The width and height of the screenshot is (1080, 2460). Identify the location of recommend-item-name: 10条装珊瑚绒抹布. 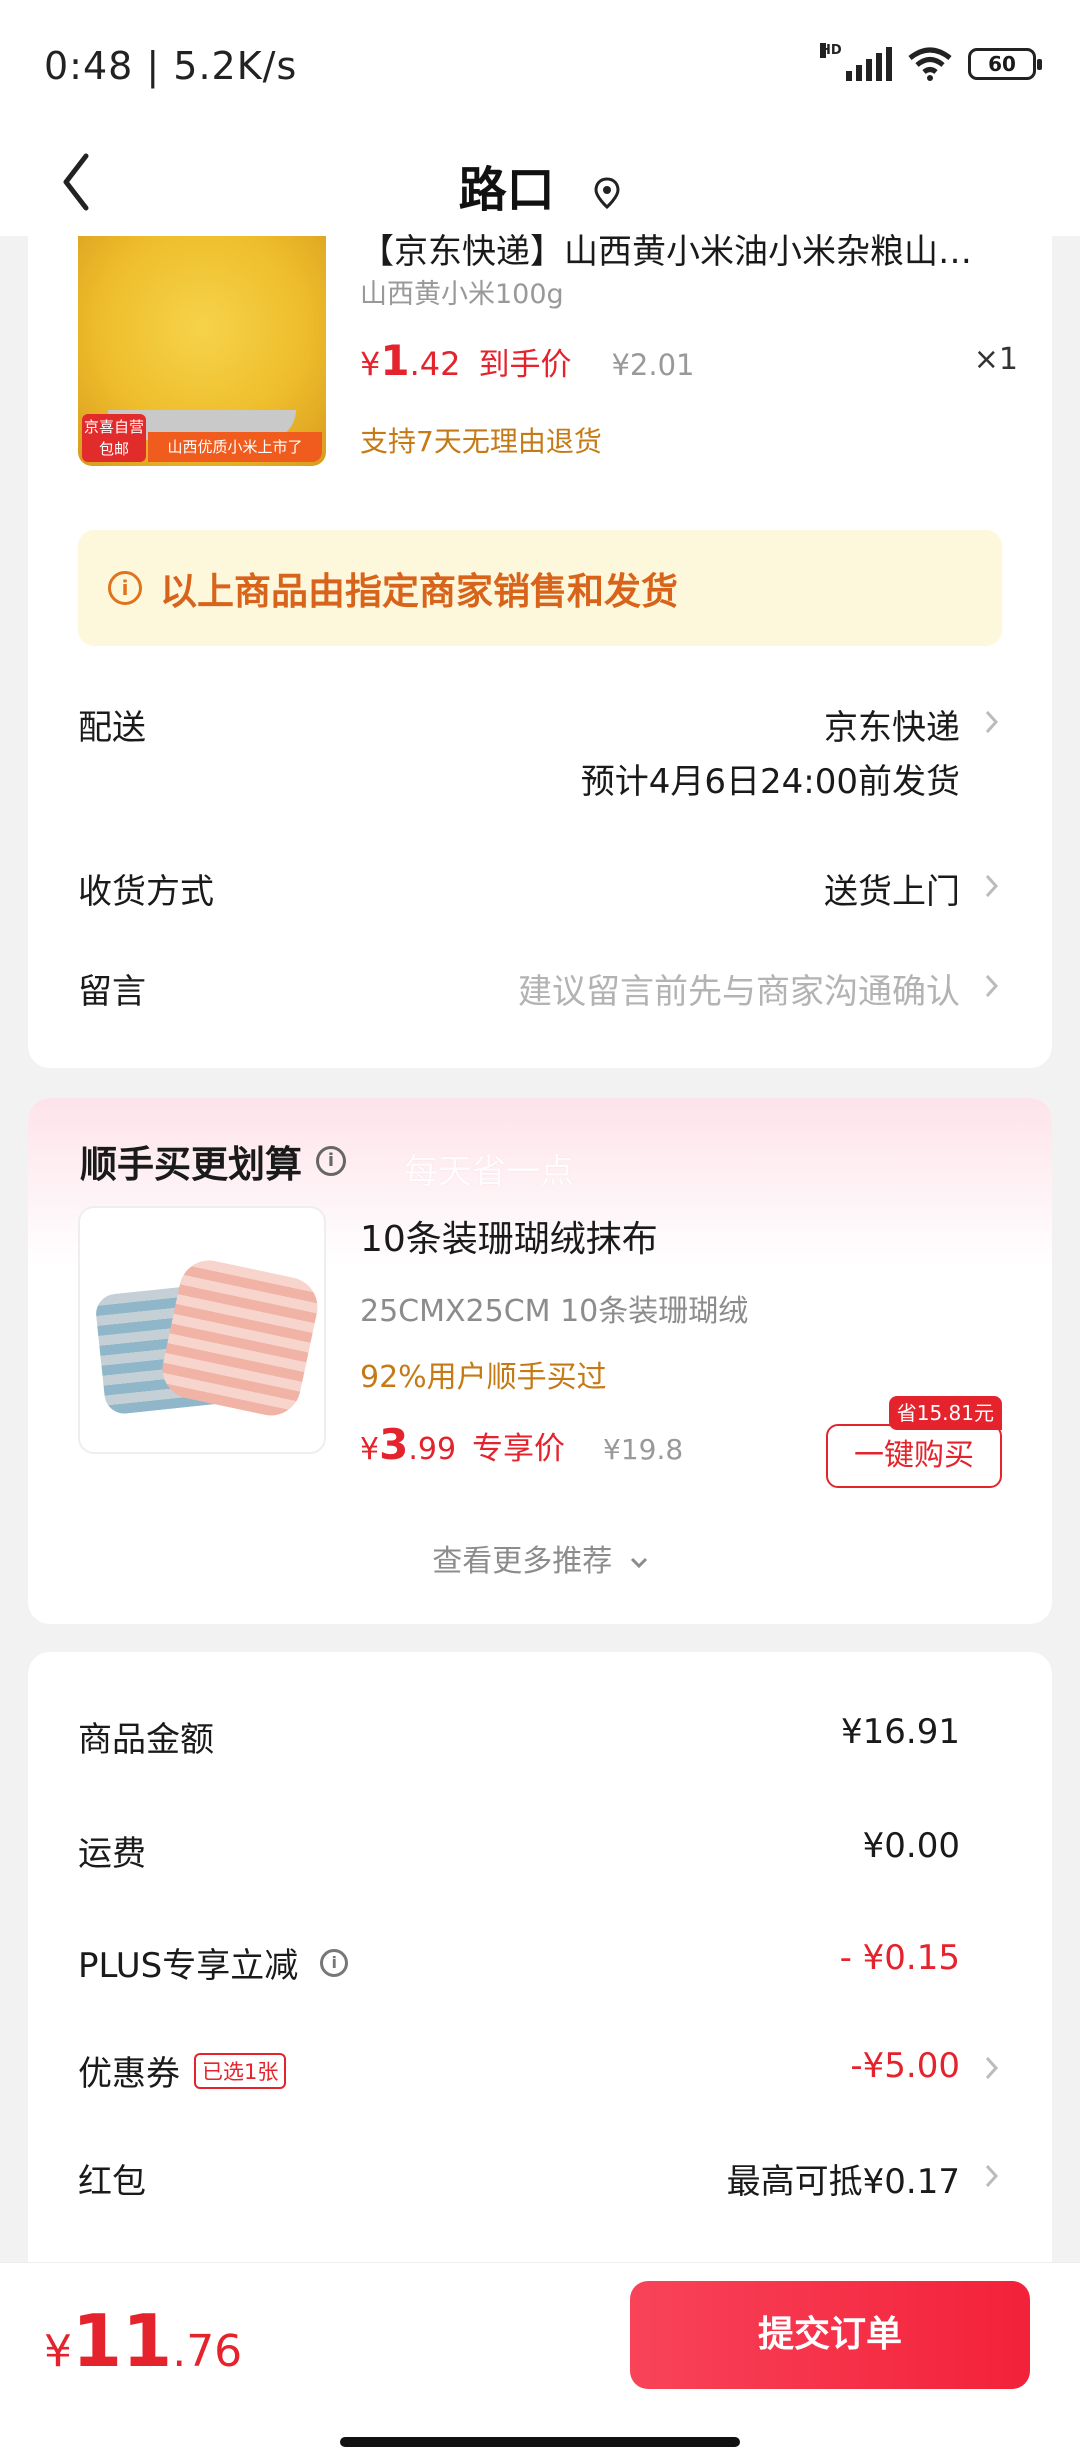
(509, 1236).